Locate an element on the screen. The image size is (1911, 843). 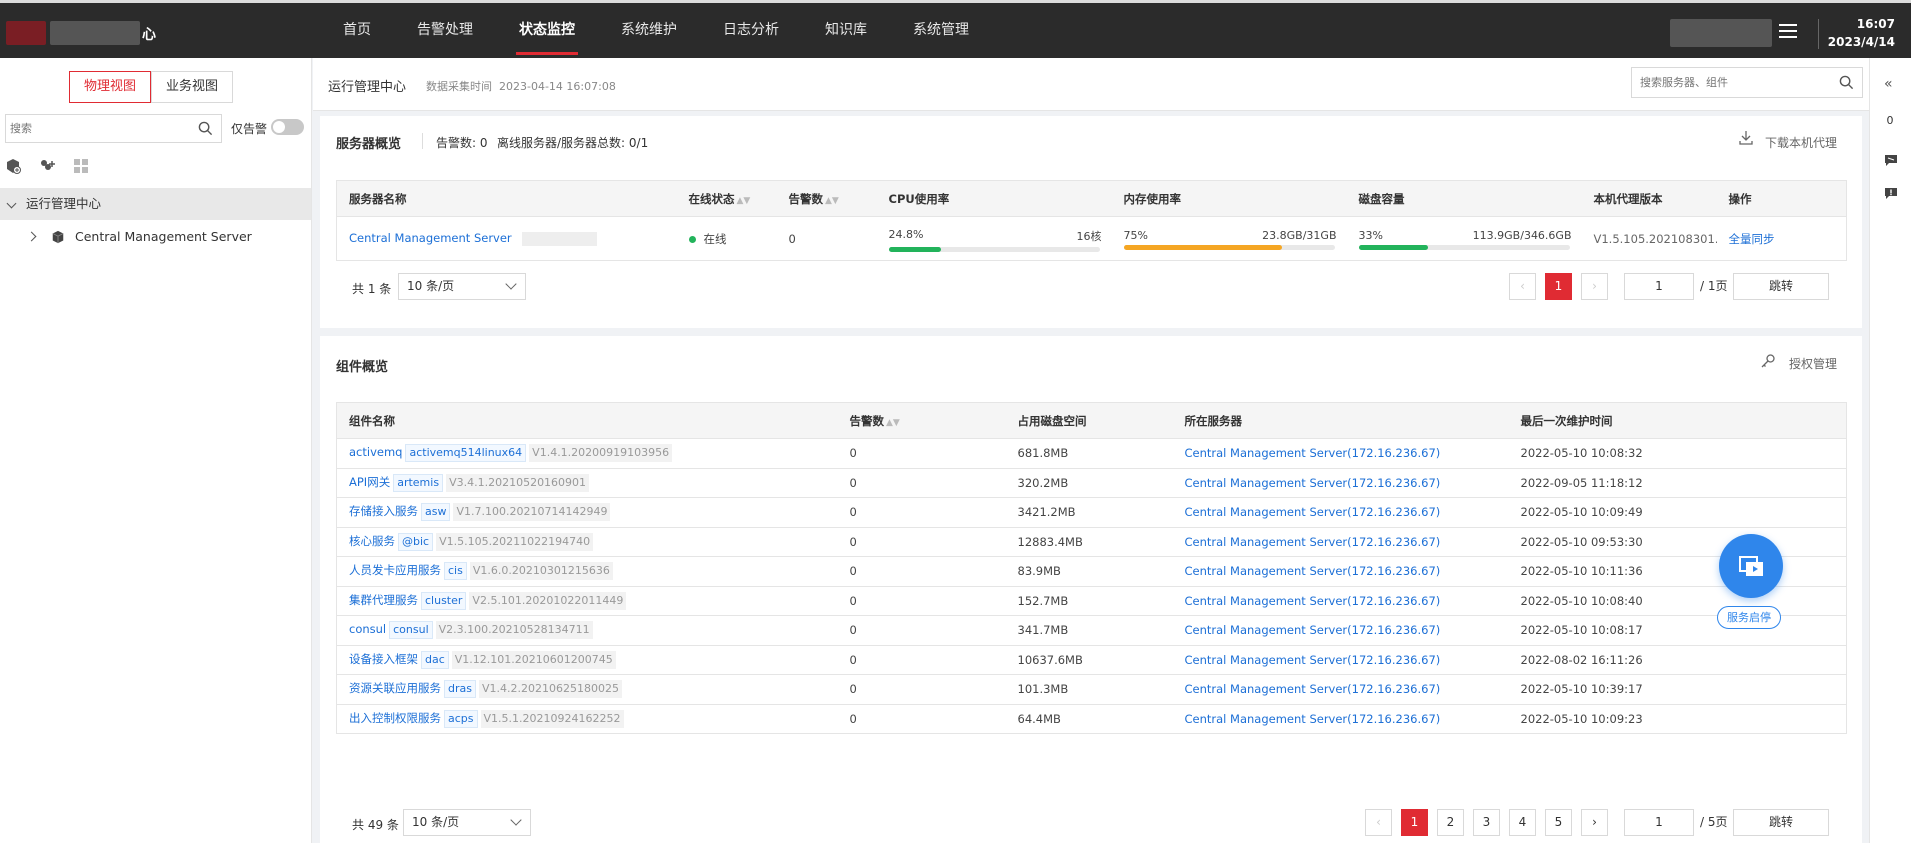
app-logo: 心 is located at coordinates (81, 33).